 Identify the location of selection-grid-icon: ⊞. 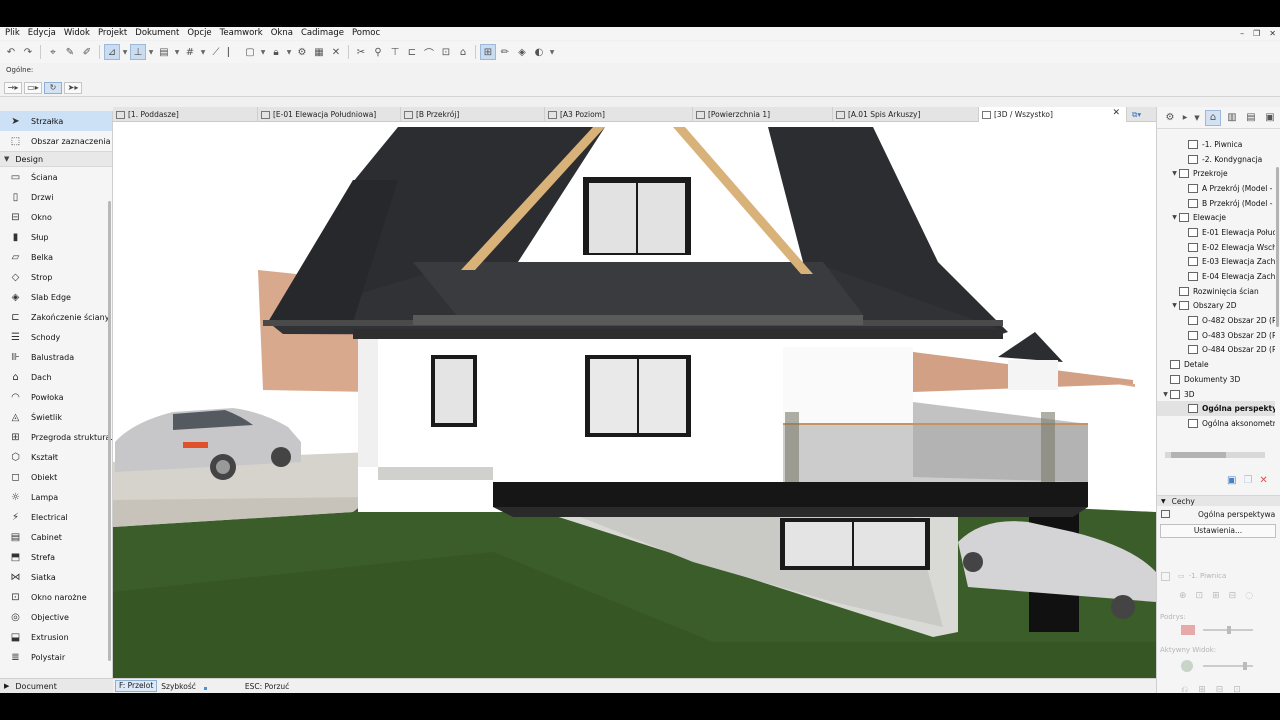
(488, 52).